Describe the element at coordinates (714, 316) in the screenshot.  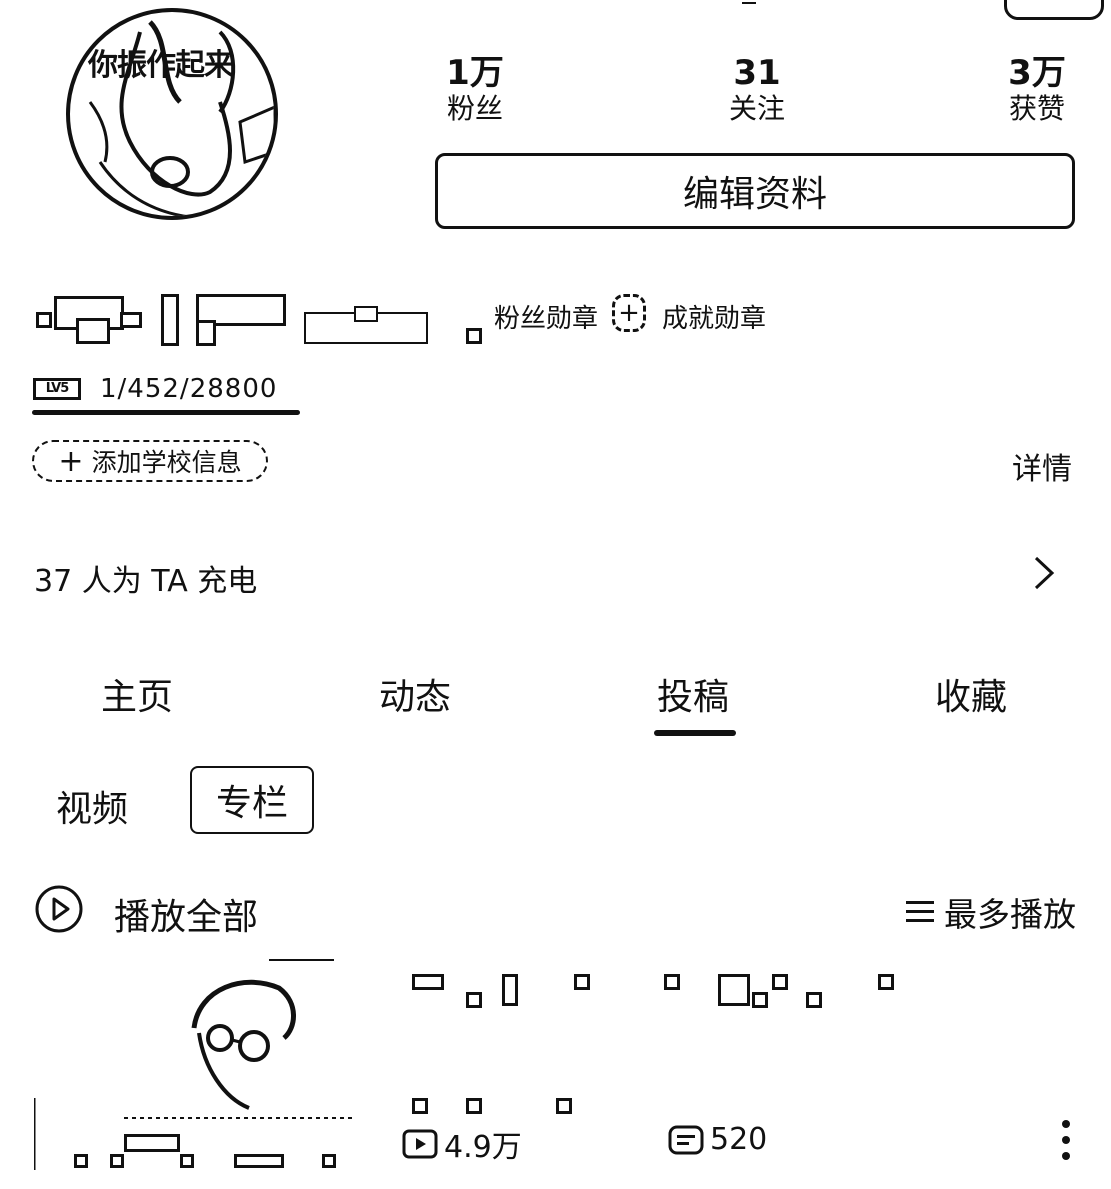
I see `achievement-badge-link: 成就勋章` at that location.